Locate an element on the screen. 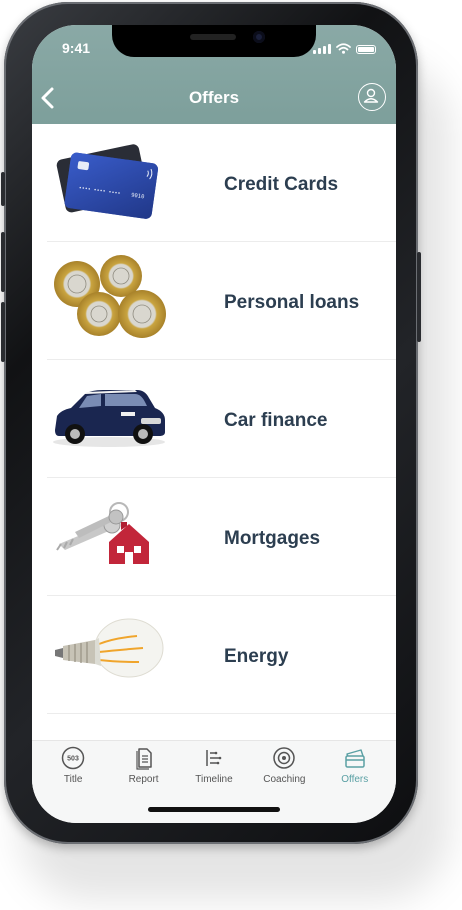 The image size is (462, 910). profile-button is located at coordinates (372, 97).